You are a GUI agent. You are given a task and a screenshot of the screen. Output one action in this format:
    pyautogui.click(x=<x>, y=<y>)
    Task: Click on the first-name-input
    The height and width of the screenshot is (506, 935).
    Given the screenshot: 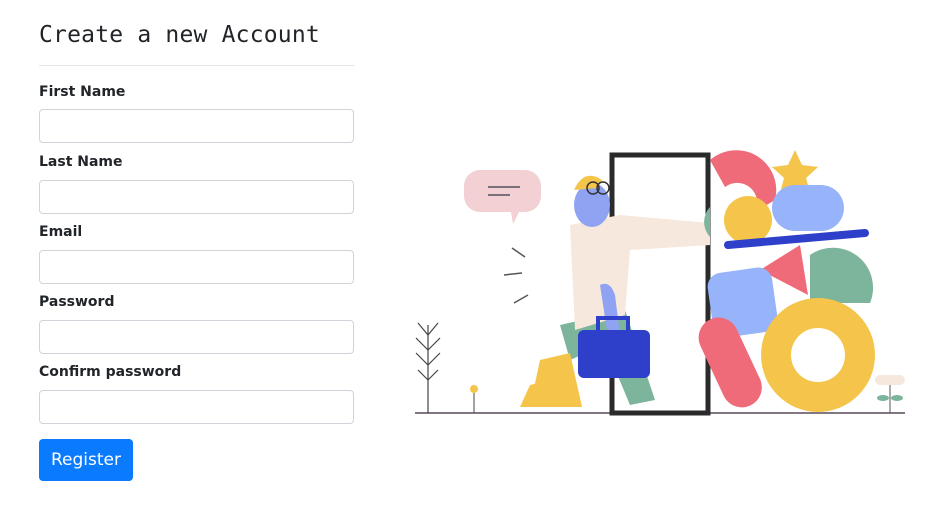 What is the action you would take?
    pyautogui.click(x=196, y=126)
    